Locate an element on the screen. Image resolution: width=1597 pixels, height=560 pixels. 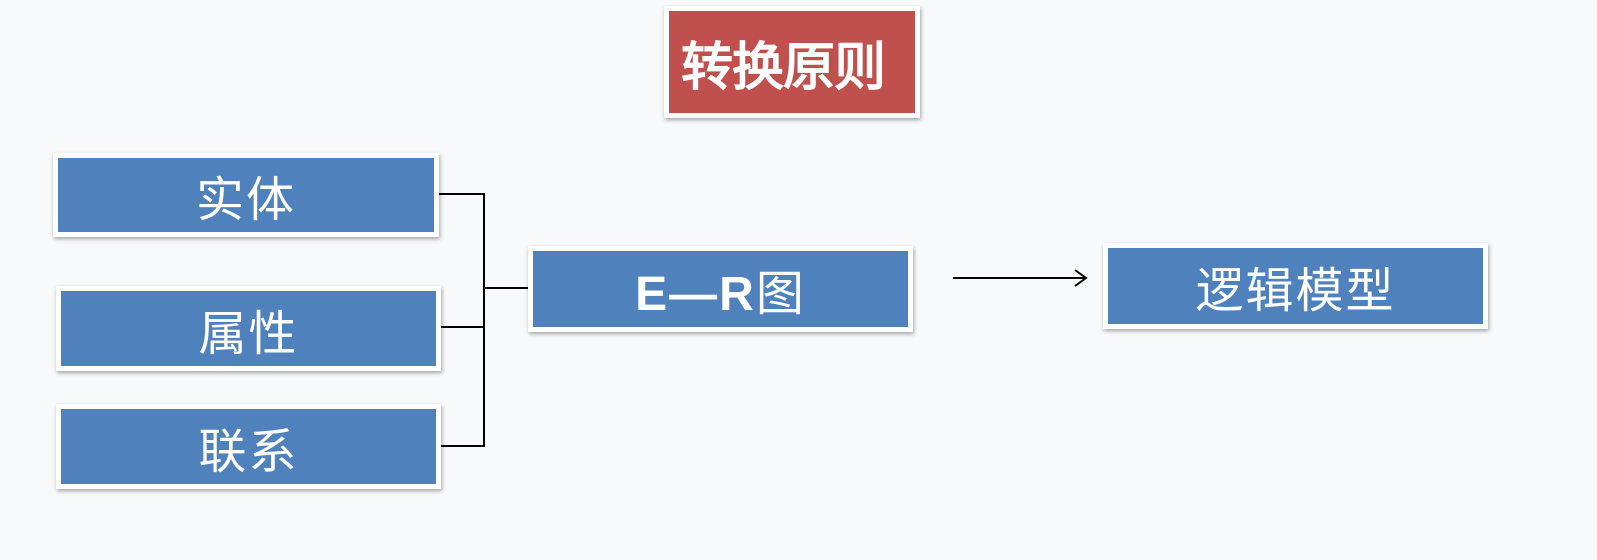
relation-box: 联系 is located at coordinates (248, 446).